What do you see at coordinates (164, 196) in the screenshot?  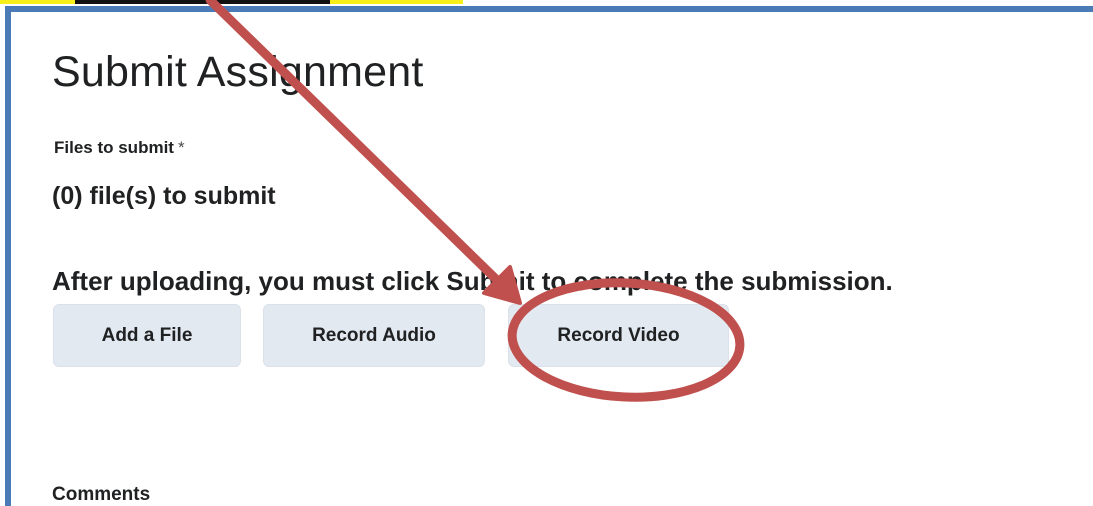 I see `files-count: (0) file(s) to submit` at bounding box center [164, 196].